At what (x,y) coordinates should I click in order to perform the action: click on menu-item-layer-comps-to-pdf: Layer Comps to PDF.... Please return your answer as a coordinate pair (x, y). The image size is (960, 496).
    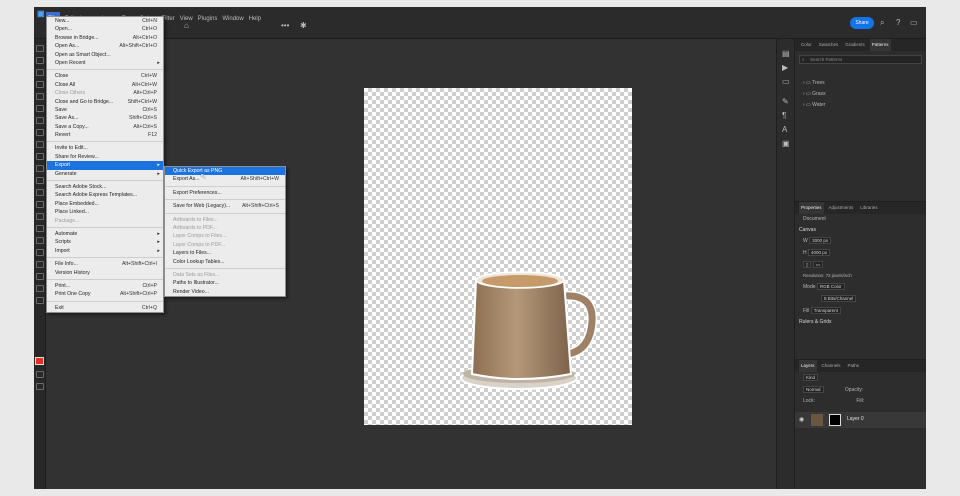
    Looking at the image, I should click on (225, 245).